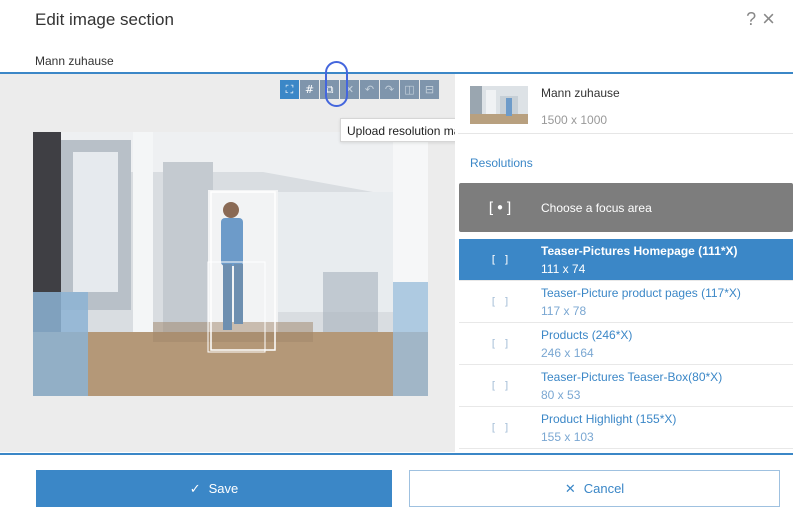 The image size is (793, 508). Describe the element at coordinates (500, 207) in the screenshot. I see `focus-area-icon: [•]` at that location.